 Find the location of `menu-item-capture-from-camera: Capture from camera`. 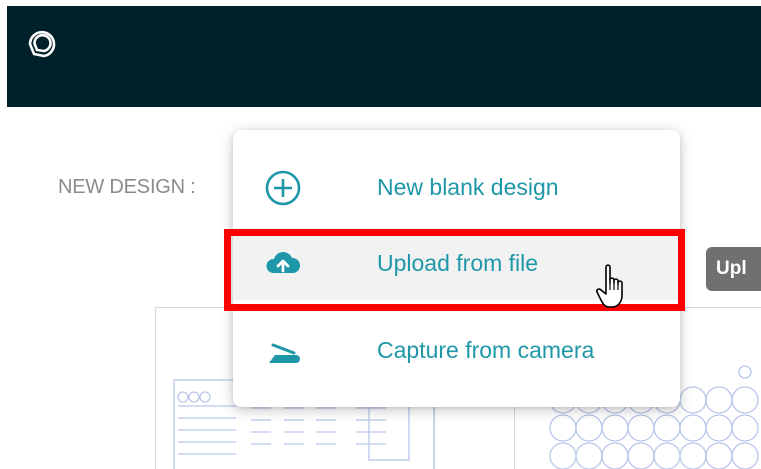

menu-item-capture-from-camera: Capture from camera is located at coordinates (456, 351).